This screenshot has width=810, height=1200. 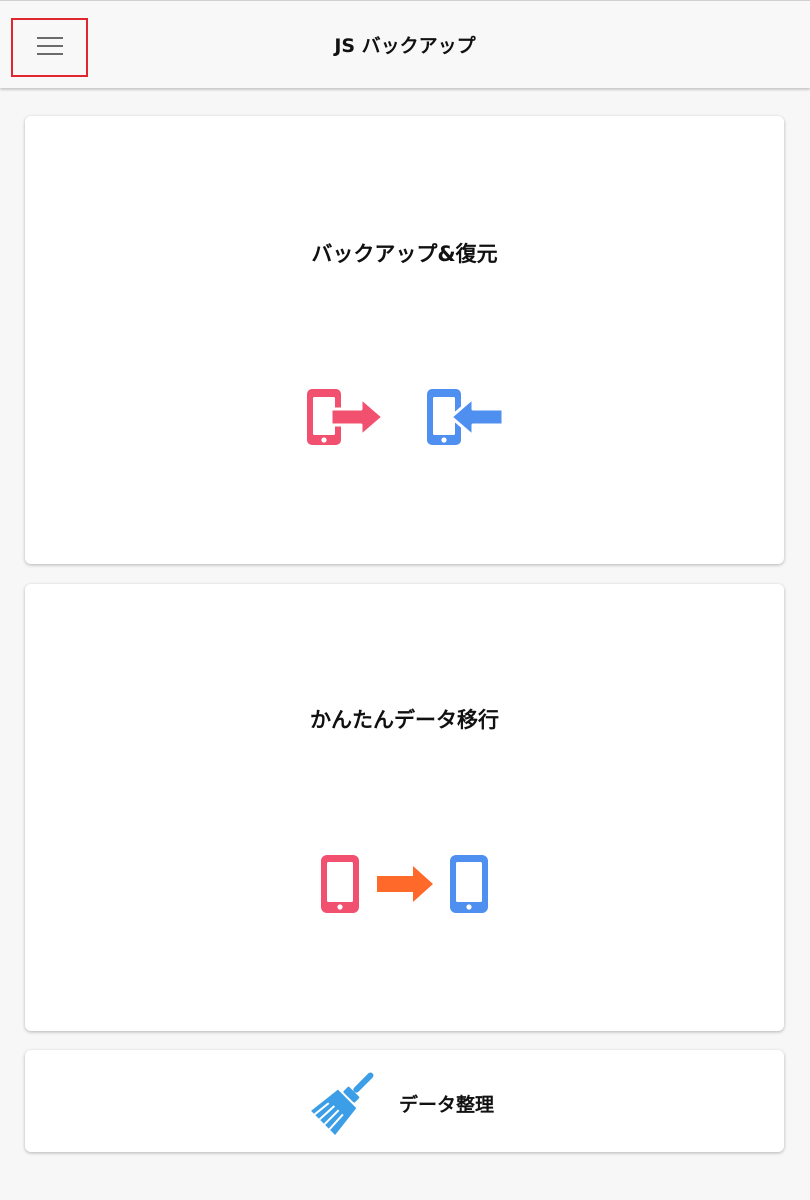 I want to click on broom-icon, so click(x=342, y=1103).